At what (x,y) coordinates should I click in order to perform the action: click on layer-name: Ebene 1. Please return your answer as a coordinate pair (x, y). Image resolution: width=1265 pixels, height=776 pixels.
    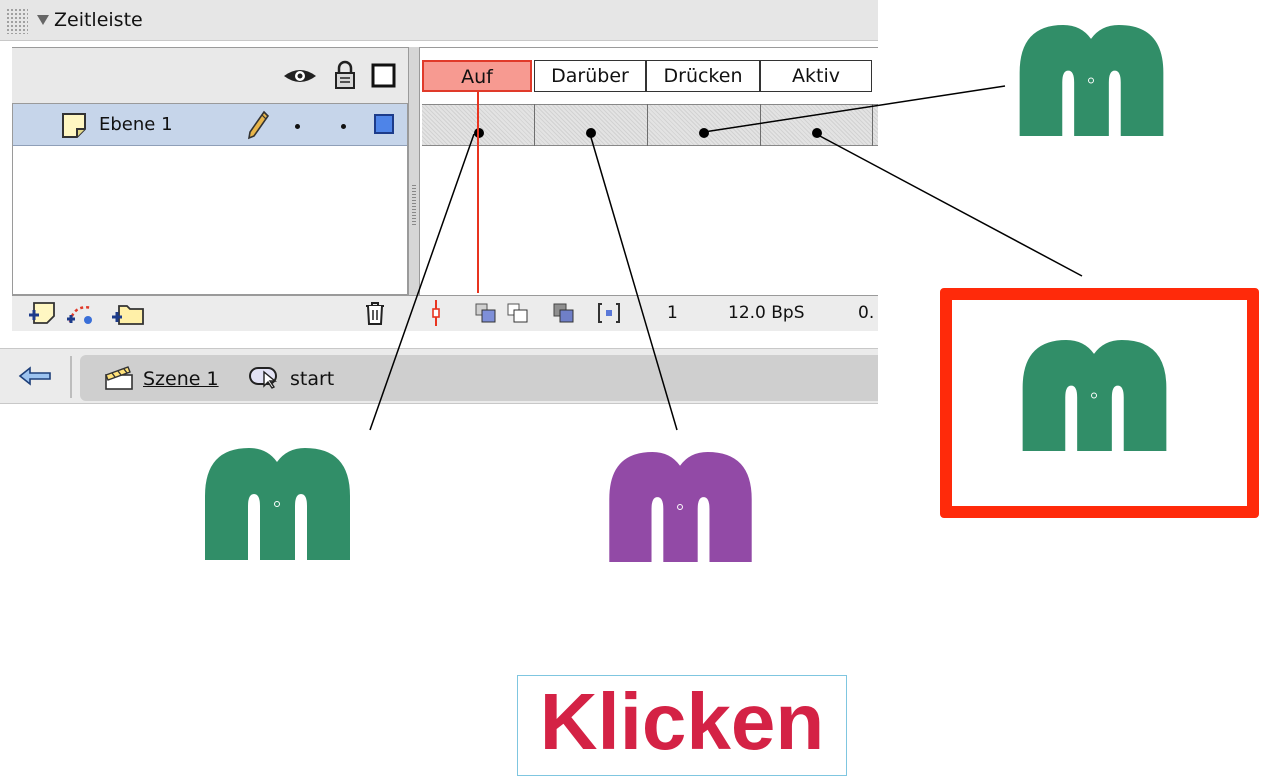
    Looking at the image, I should click on (136, 124).